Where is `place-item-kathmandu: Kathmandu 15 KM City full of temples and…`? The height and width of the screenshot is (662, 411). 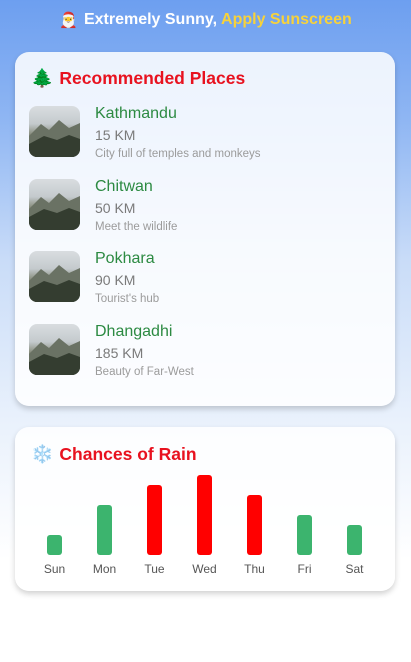 place-item-kathmandu: Kathmandu 15 KM City full of temples and… is located at coordinates (204, 135).